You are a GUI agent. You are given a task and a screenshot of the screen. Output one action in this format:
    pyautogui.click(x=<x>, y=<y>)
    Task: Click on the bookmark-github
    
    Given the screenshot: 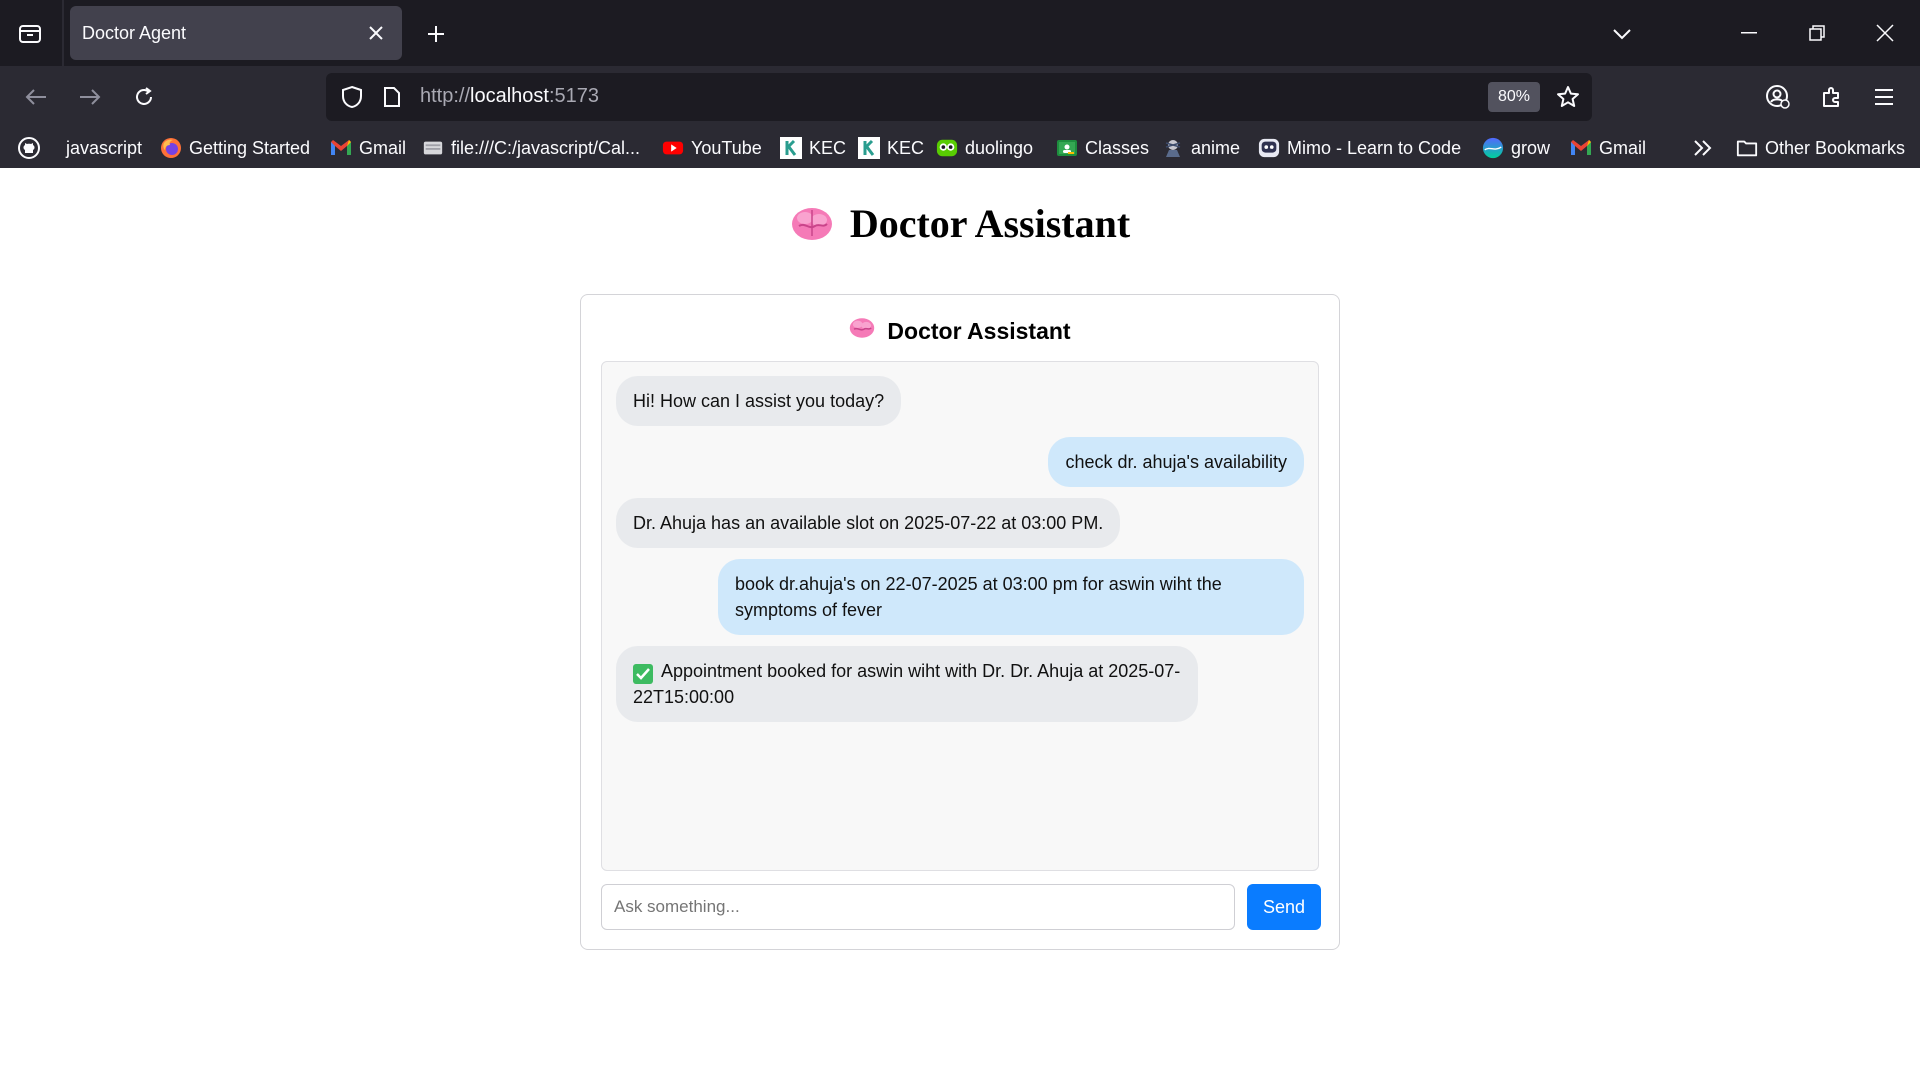 What is the action you would take?
    pyautogui.click(x=29, y=148)
    